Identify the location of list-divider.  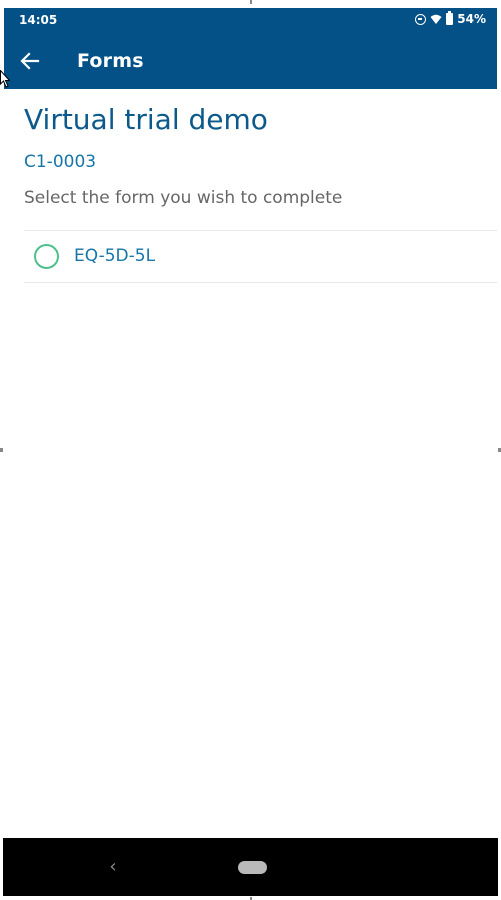
(260, 282).